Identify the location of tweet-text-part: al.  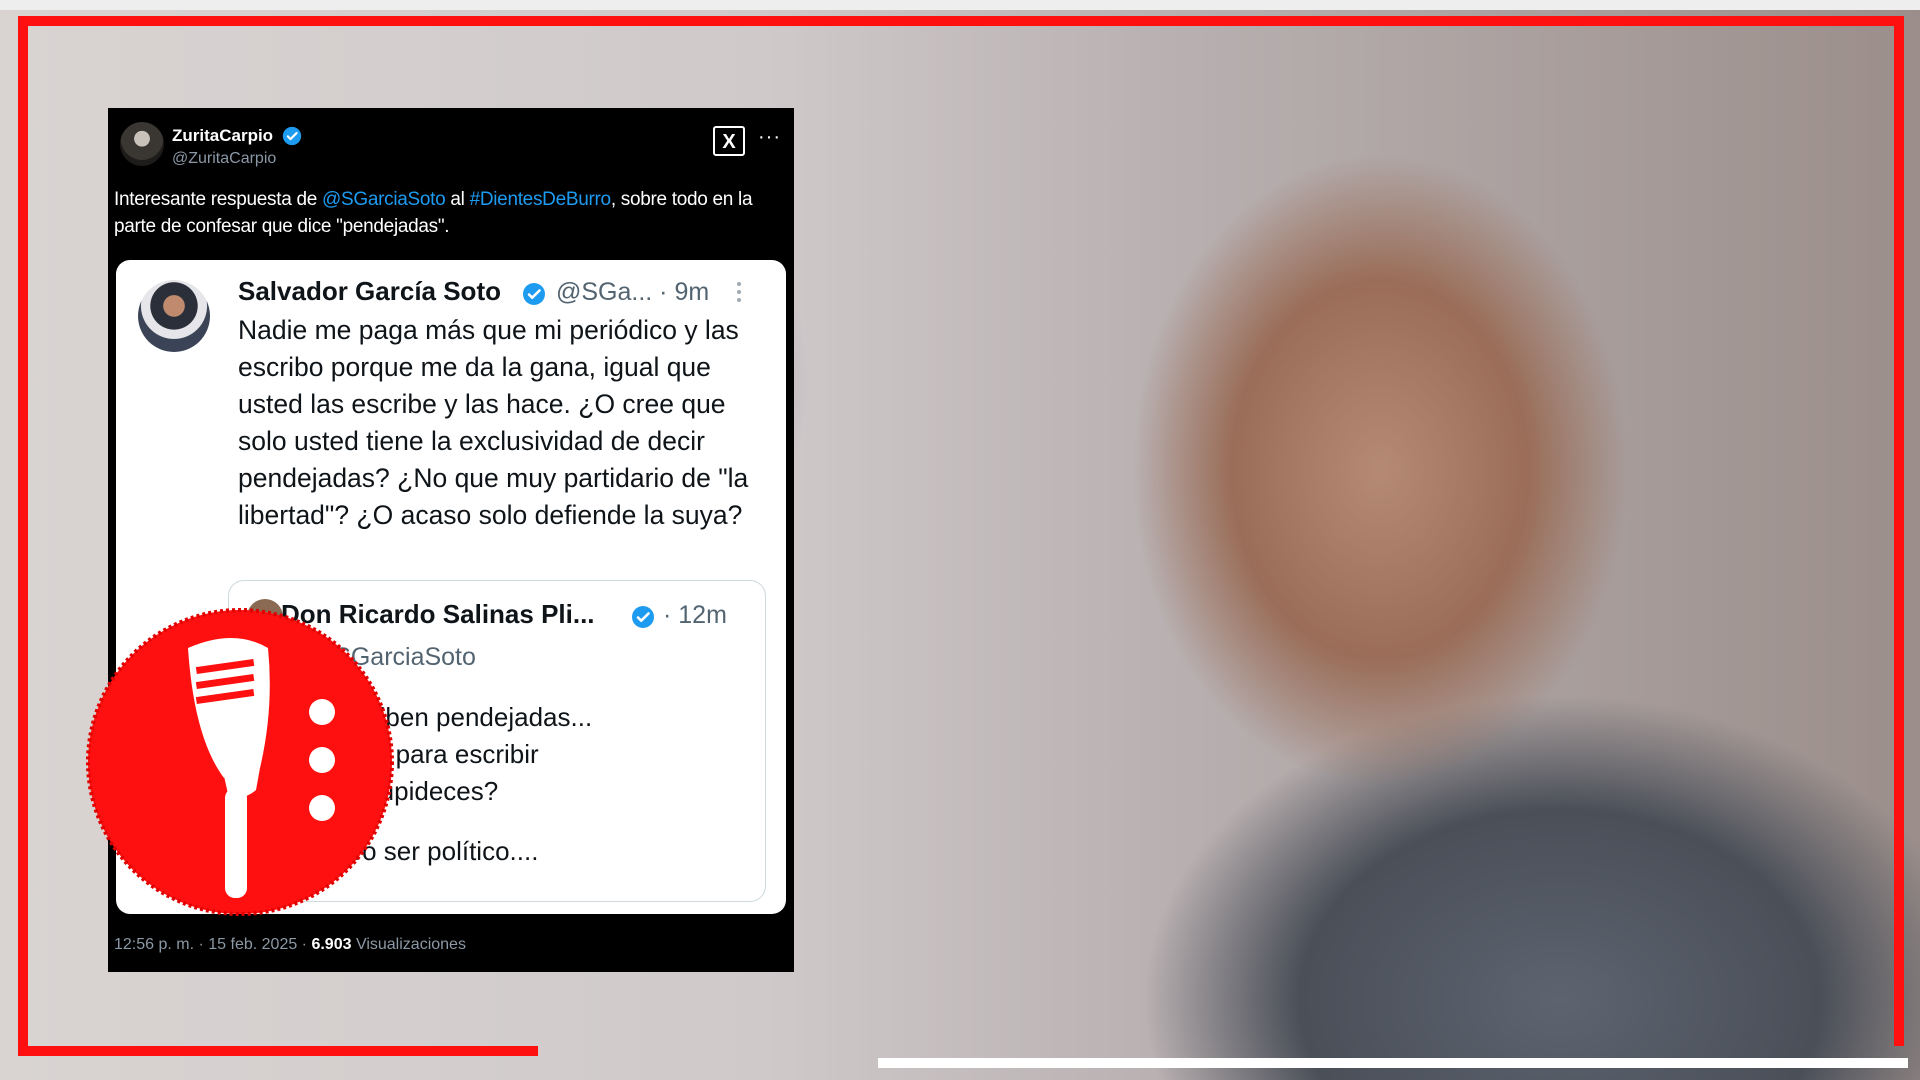
(457, 199).